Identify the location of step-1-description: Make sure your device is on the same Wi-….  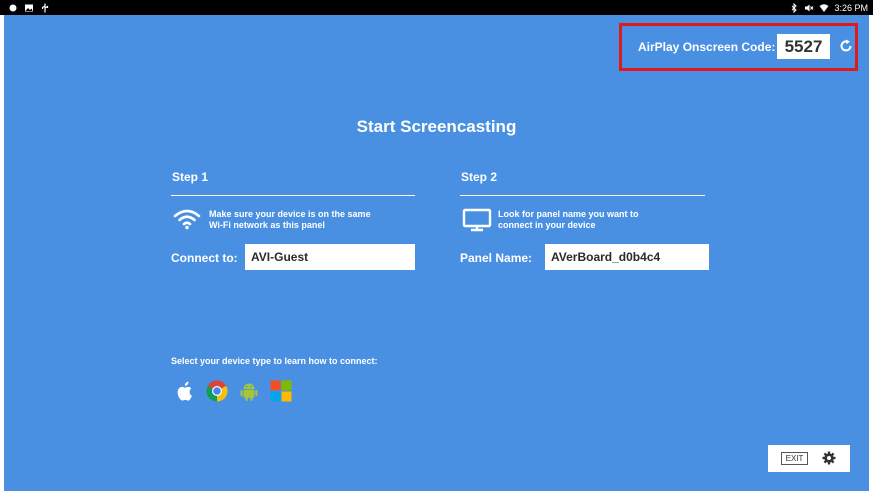
(314, 220).